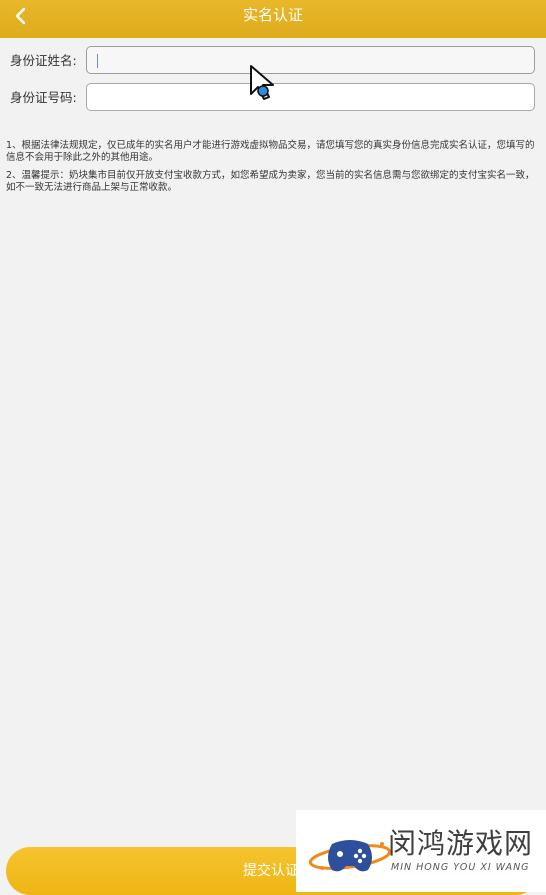 The width and height of the screenshot is (546, 895). I want to click on gamepad-logo-icon, so click(350, 856).